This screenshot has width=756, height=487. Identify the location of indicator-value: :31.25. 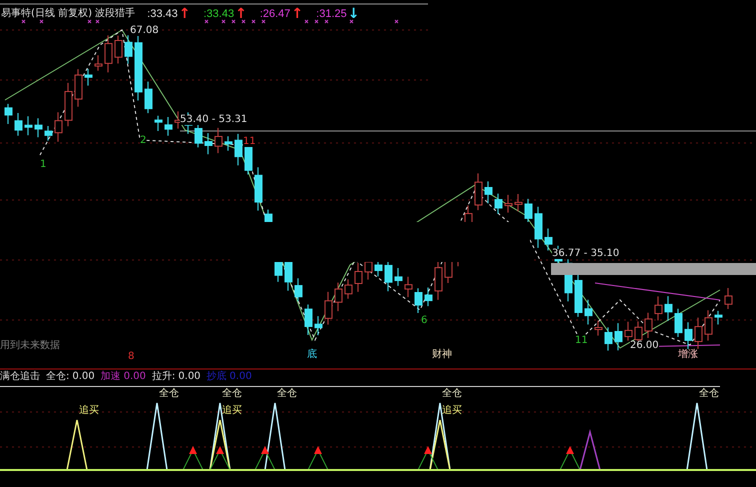
(331, 14).